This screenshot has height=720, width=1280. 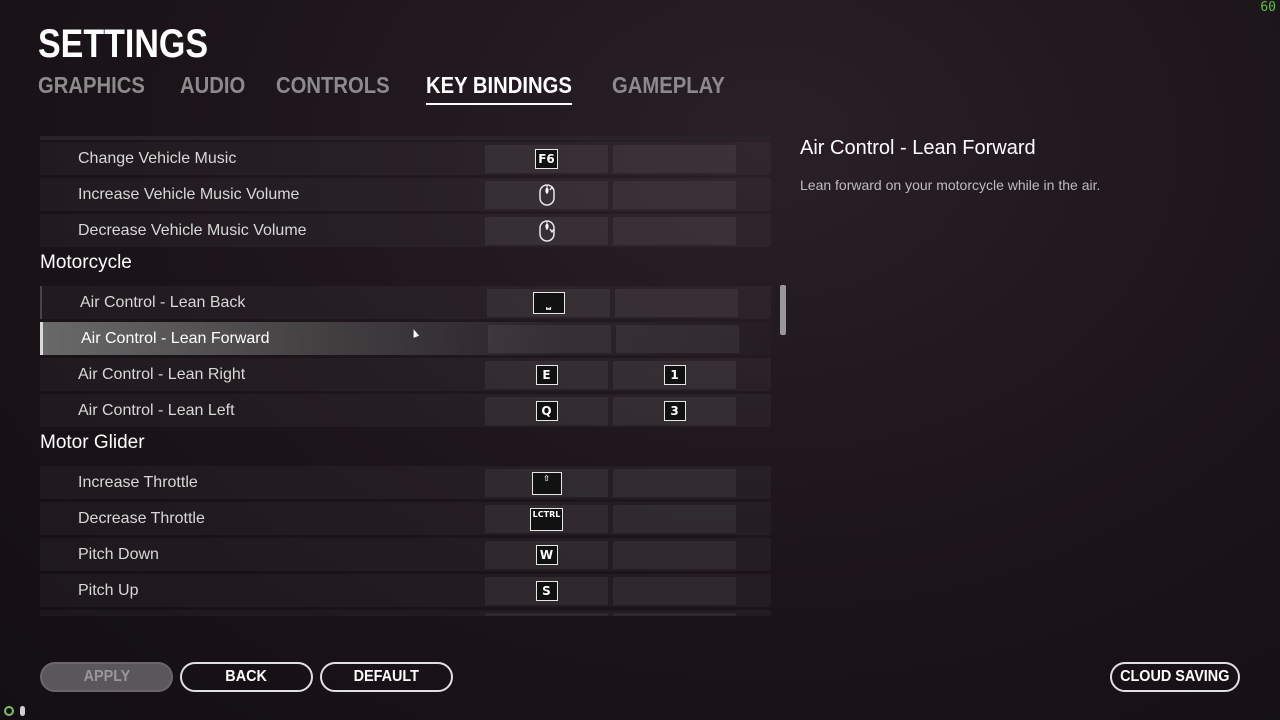 What do you see at coordinates (212, 88) in the screenshot?
I see `tab-audio: AUDIO` at bounding box center [212, 88].